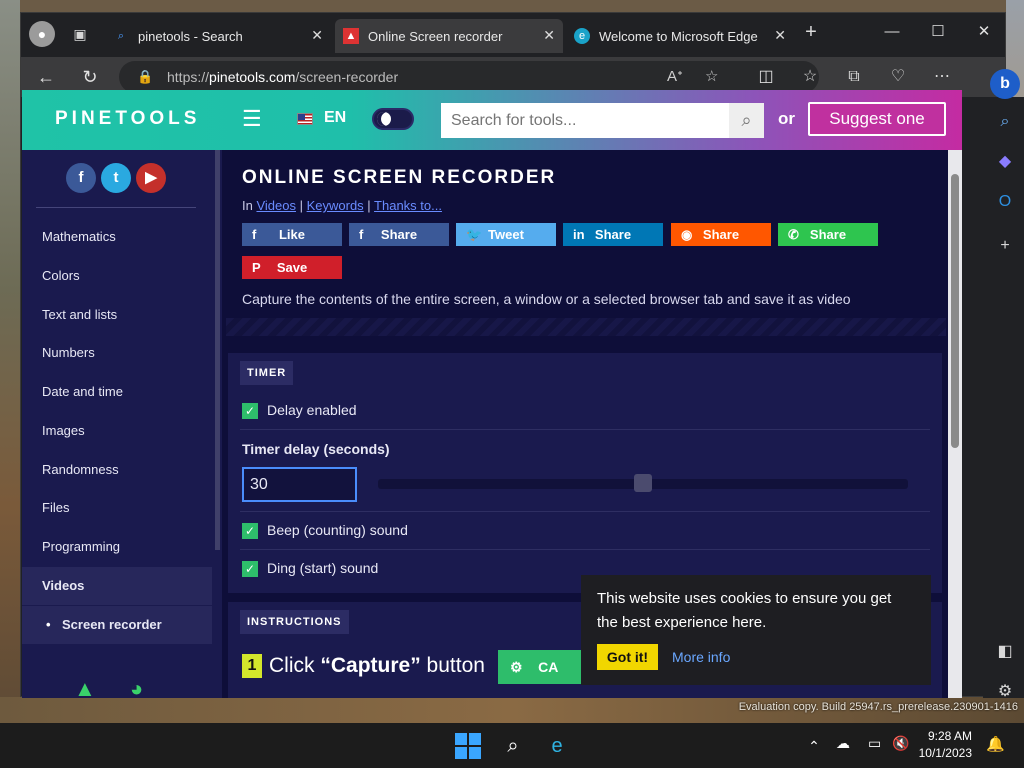 This screenshot has width=1024, height=768. I want to click on language-selector: EN, so click(335, 118).